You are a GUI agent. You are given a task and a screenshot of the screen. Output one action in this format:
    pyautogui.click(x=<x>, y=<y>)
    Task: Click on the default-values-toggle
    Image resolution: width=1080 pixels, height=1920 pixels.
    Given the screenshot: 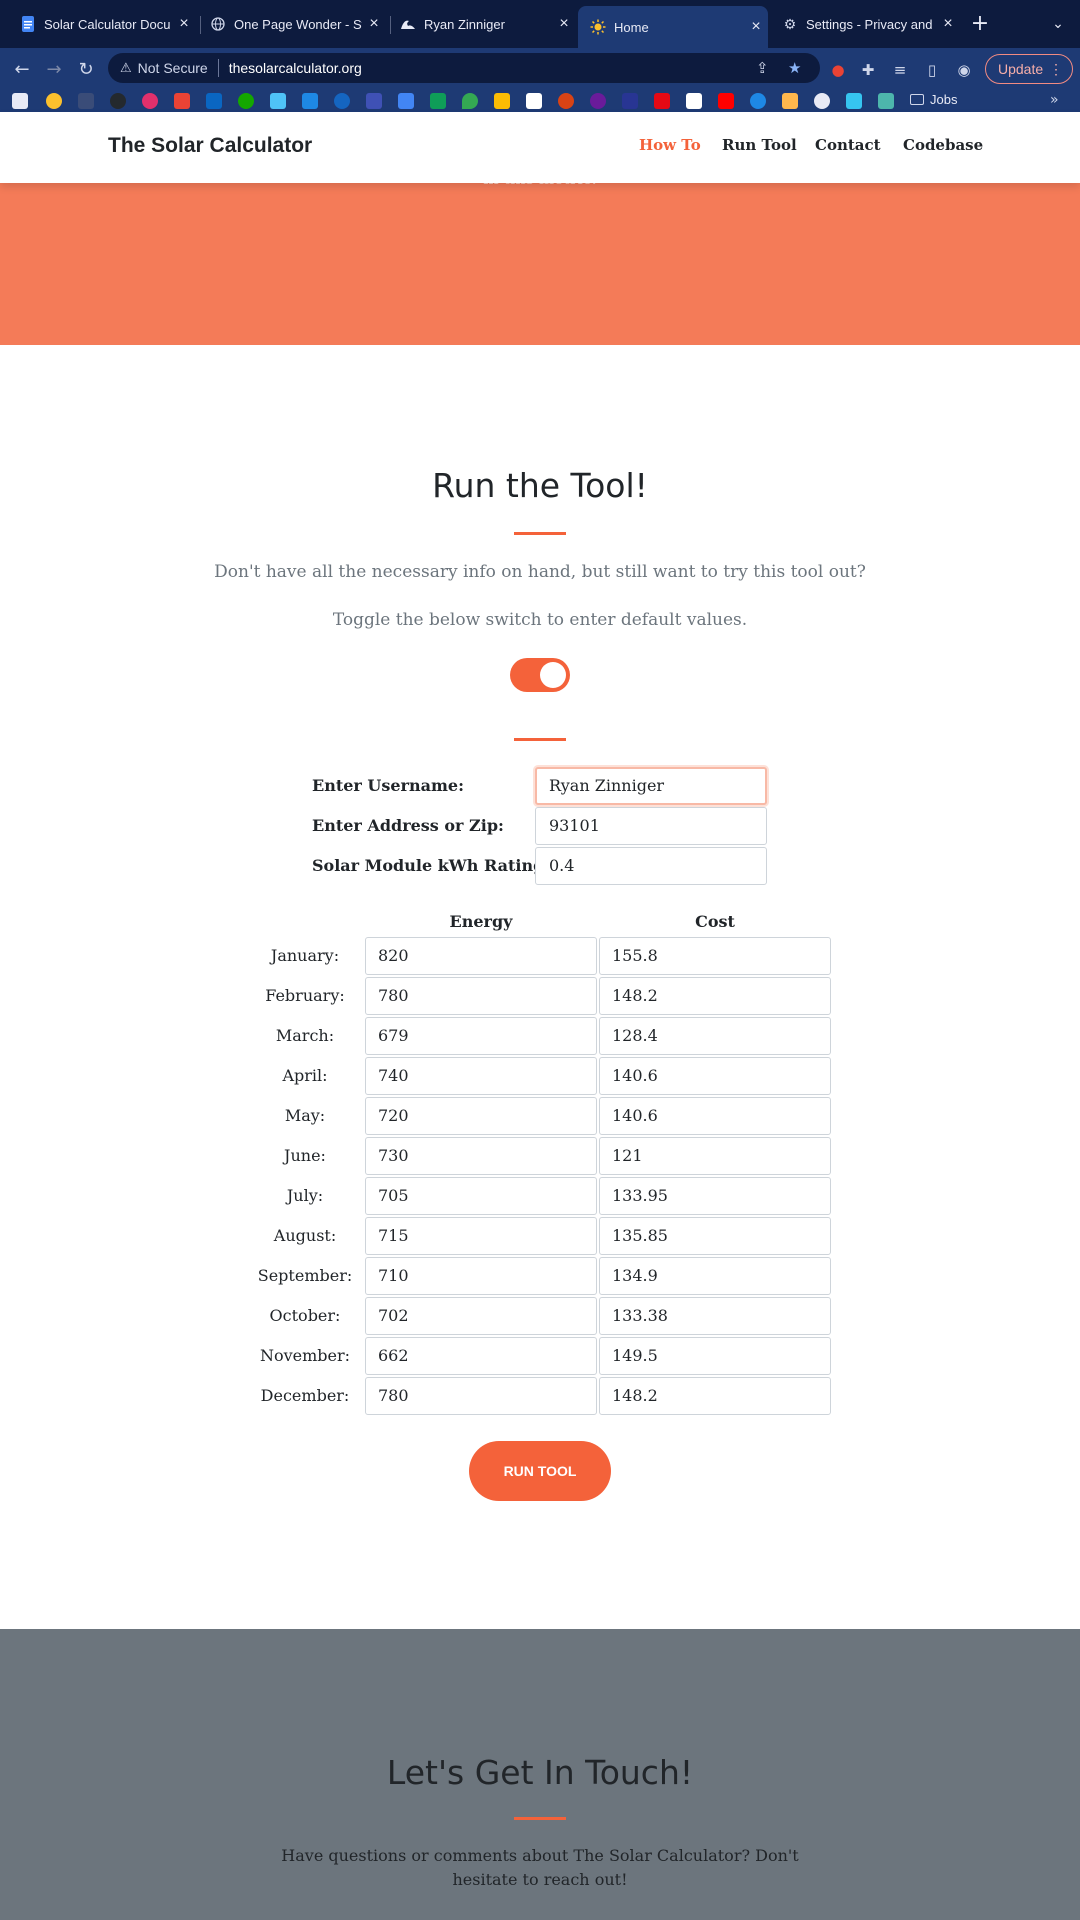 What is the action you would take?
    pyautogui.click(x=540, y=675)
    